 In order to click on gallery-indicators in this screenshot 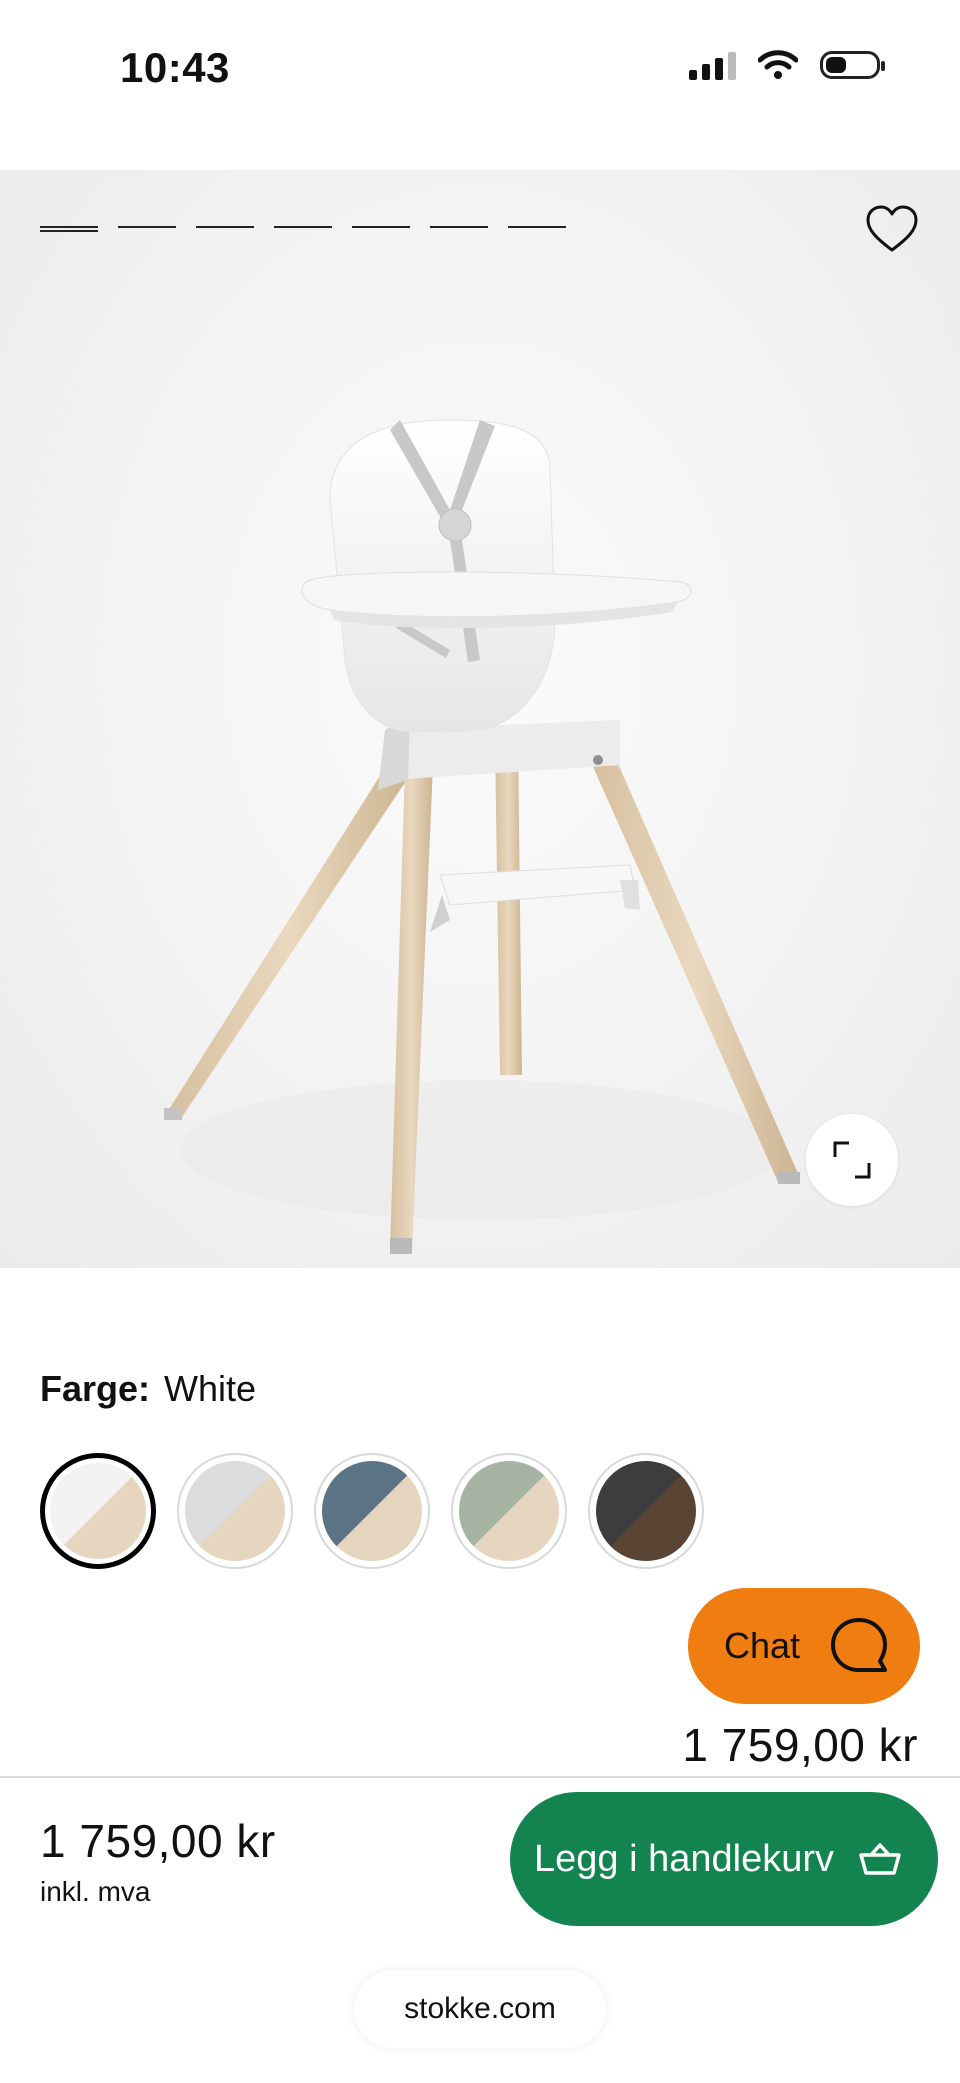, I will do `click(303, 229)`.